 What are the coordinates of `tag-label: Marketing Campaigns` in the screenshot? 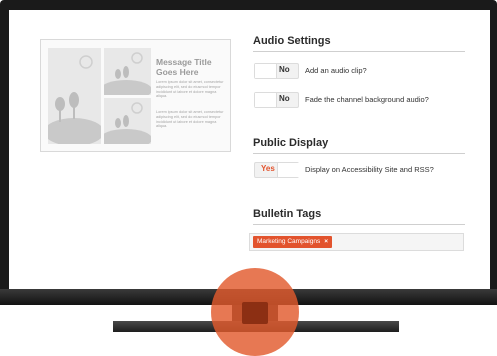 It's located at (289, 241).